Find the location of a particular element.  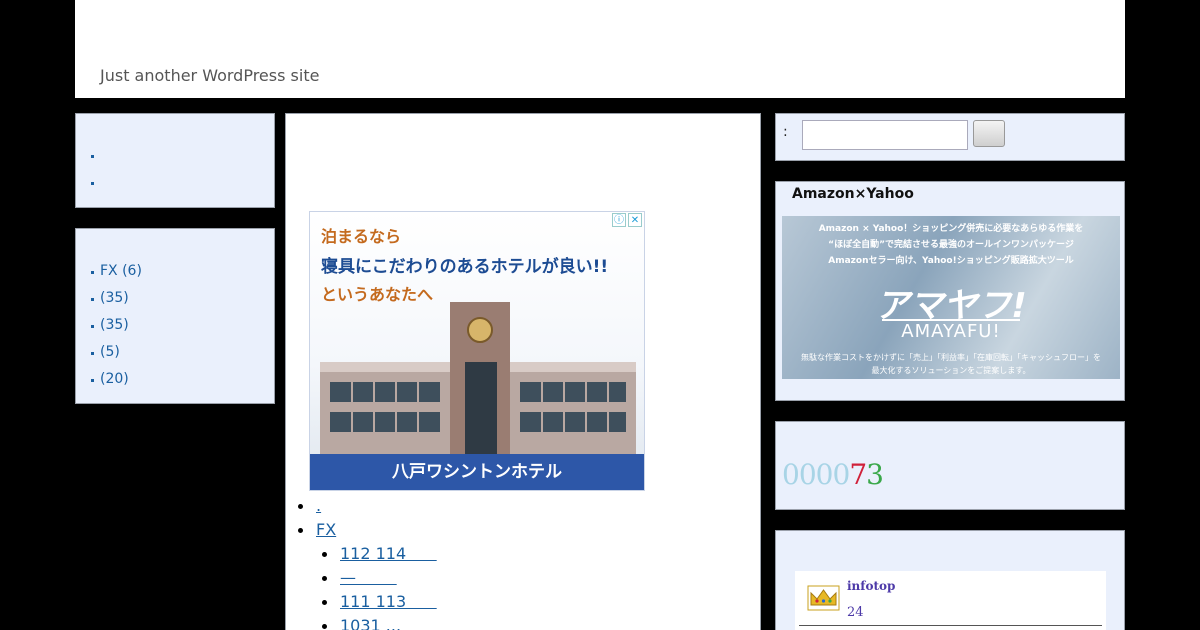

list-item: 111 113 is located at coordinates (367, 602).